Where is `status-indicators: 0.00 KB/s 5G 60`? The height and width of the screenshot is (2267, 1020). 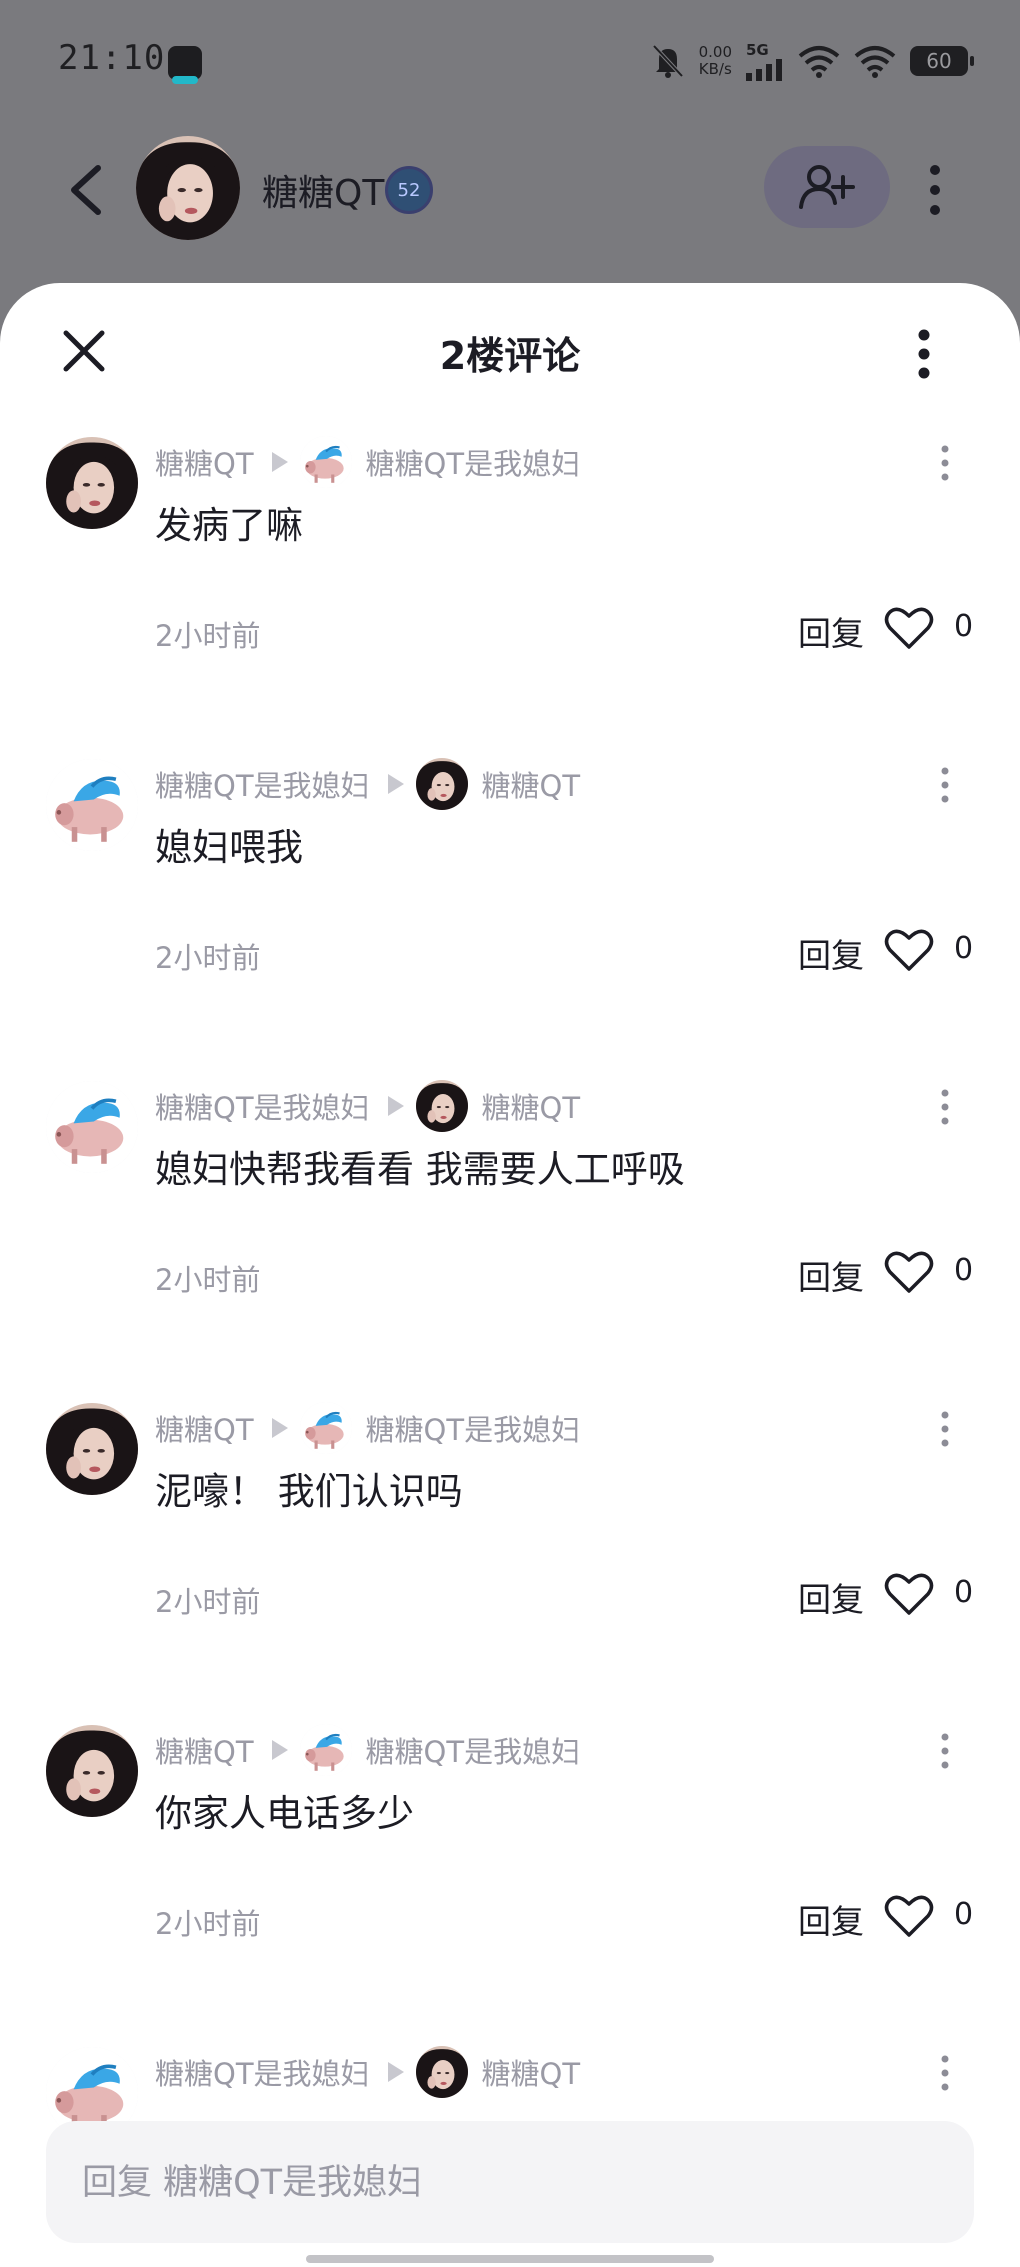 status-indicators: 0.00 KB/s 5G 60 is located at coordinates (812, 61).